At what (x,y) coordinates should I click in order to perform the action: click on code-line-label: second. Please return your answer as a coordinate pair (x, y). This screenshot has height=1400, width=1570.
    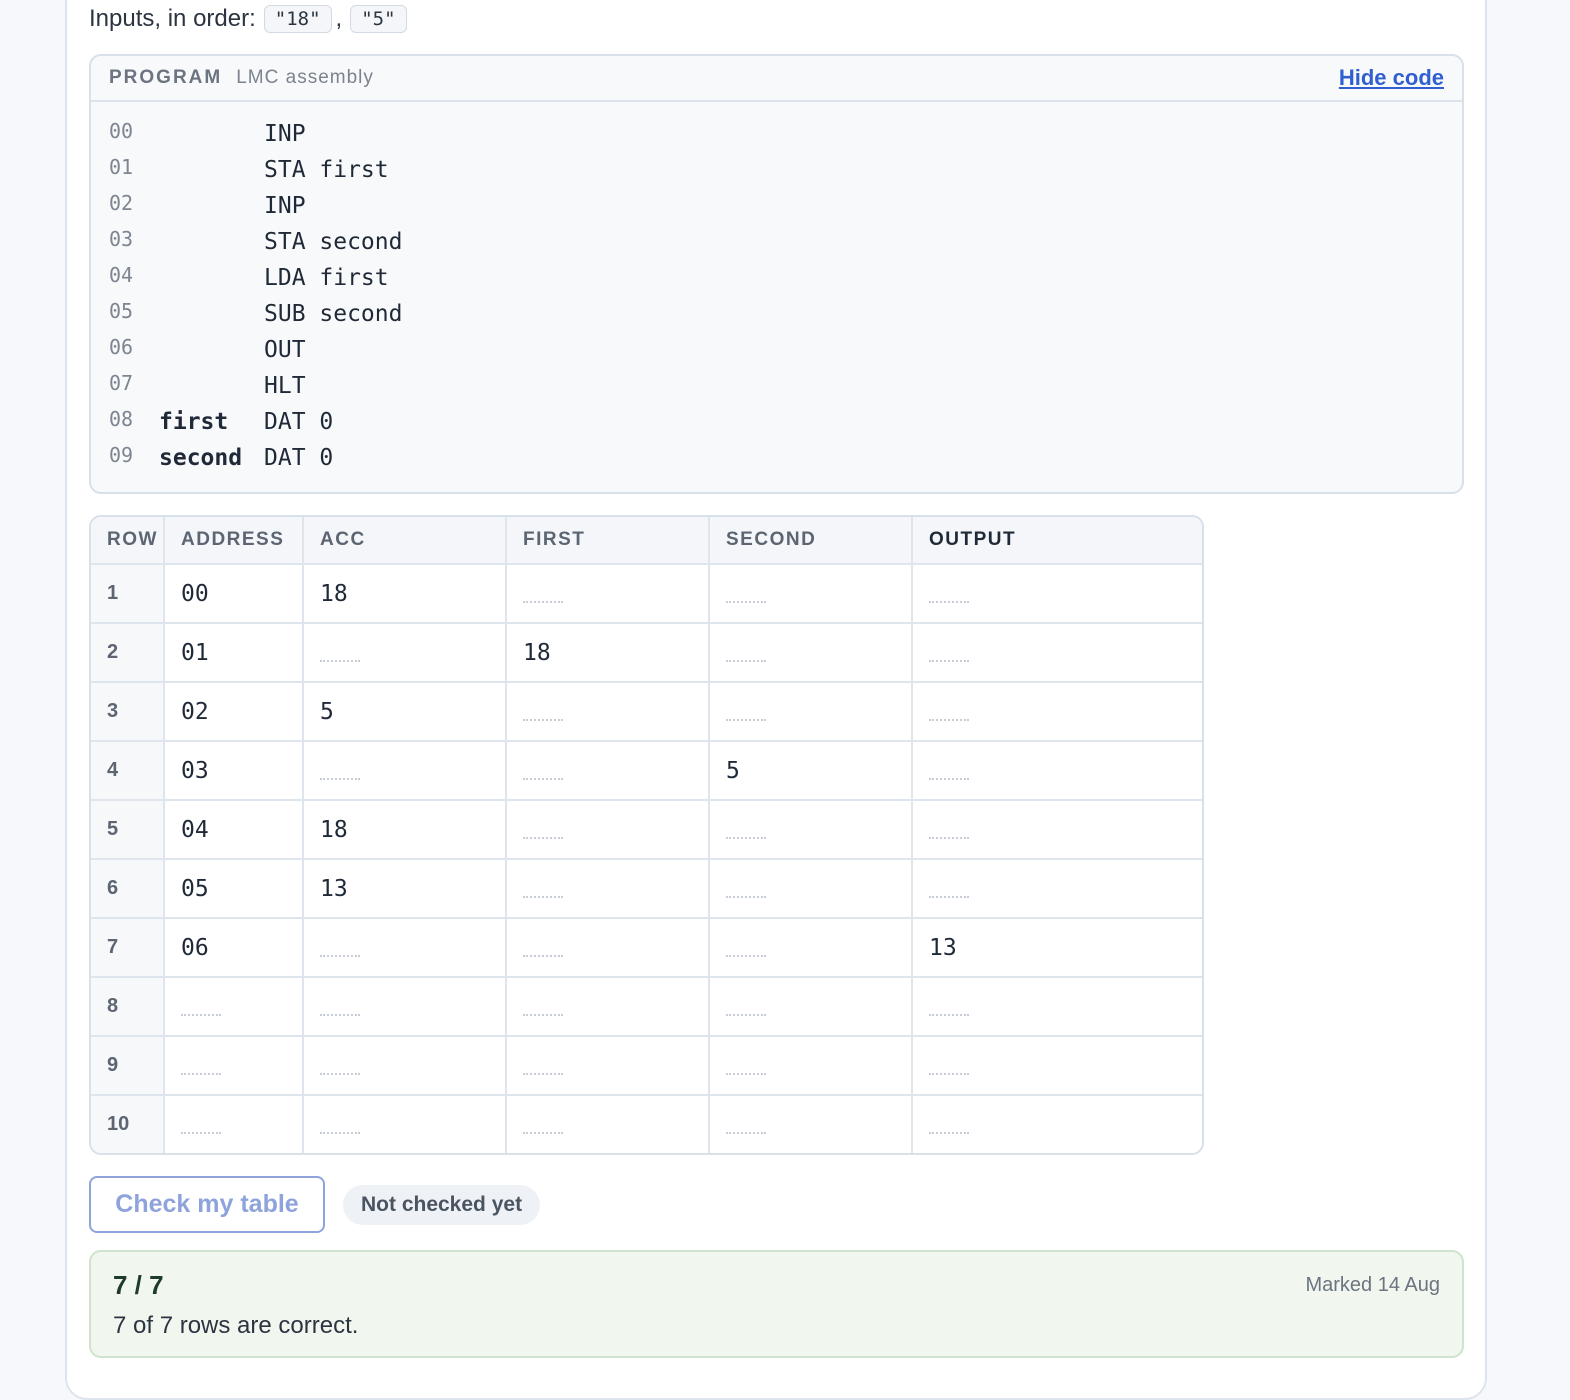
    Looking at the image, I should click on (201, 458).